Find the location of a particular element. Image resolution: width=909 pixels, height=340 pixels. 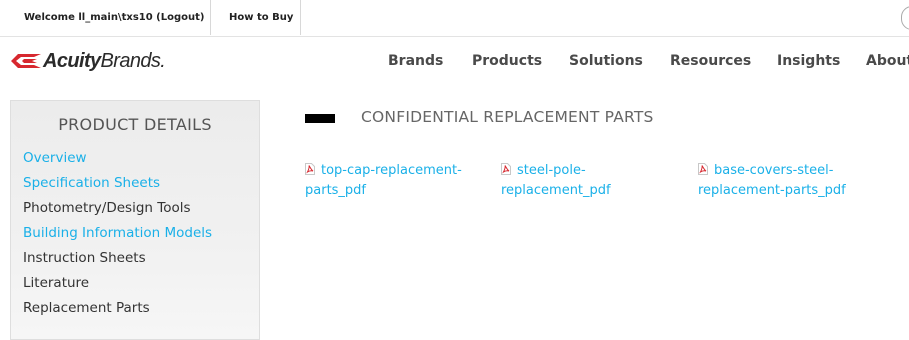

acuity-brands-logo: AcuityBrands. is located at coordinates (88, 61).